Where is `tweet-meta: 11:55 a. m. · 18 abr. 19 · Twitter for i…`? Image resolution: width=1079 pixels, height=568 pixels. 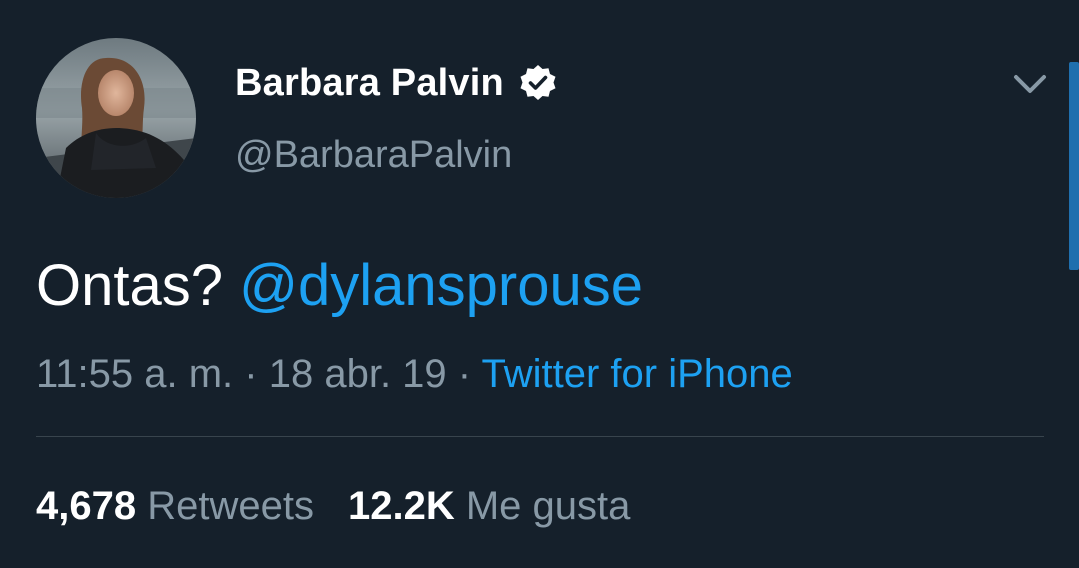
tweet-meta: 11:55 a. m. · 18 abr. 19 · Twitter for i… is located at coordinates (414, 374).